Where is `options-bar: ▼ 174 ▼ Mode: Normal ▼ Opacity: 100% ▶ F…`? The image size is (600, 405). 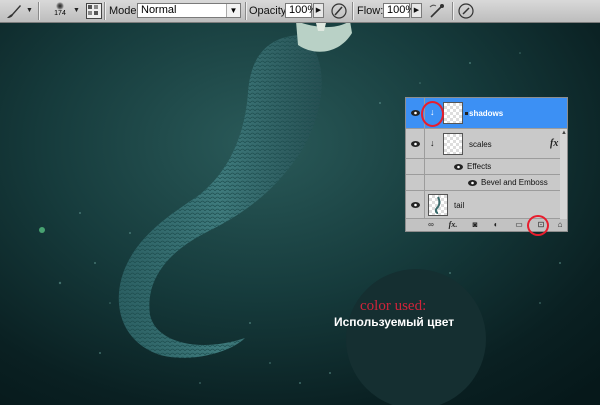 options-bar: ▼ 174 ▼ Mode: Normal ▼ Opacity: 100% ▶ F… is located at coordinates (300, 11).